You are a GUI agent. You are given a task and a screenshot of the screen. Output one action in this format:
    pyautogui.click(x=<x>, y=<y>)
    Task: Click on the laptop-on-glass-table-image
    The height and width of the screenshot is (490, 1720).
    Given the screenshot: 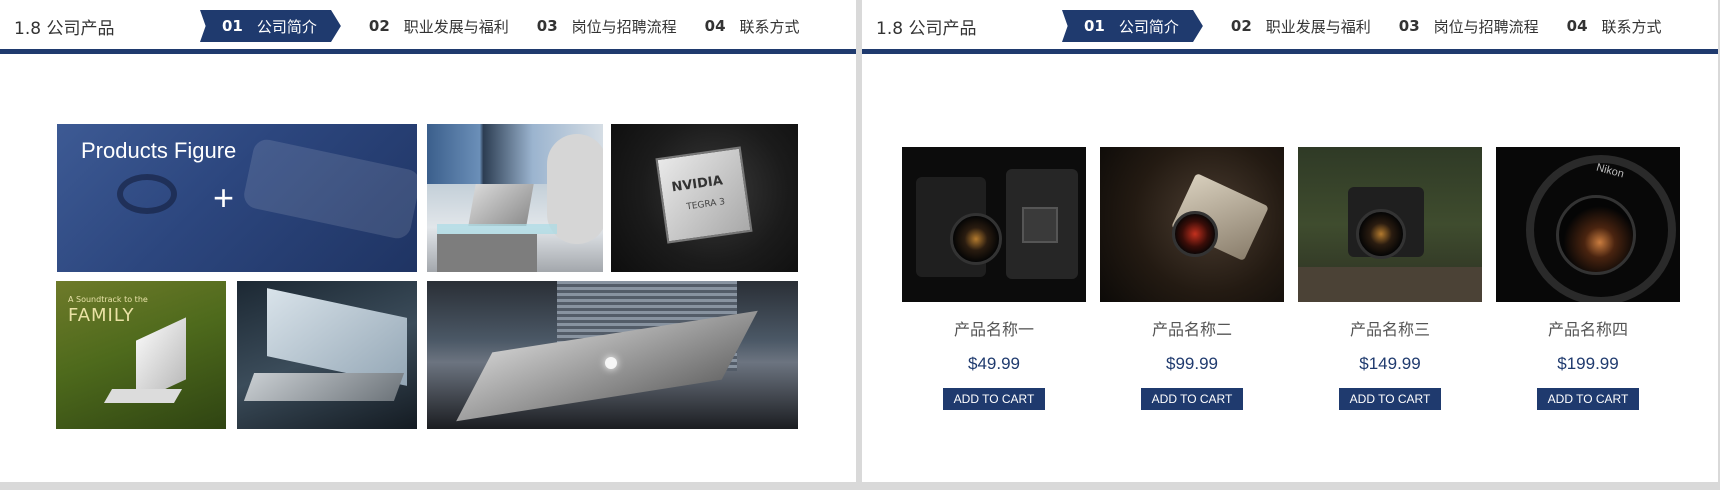 What is the action you would take?
    pyautogui.click(x=515, y=198)
    